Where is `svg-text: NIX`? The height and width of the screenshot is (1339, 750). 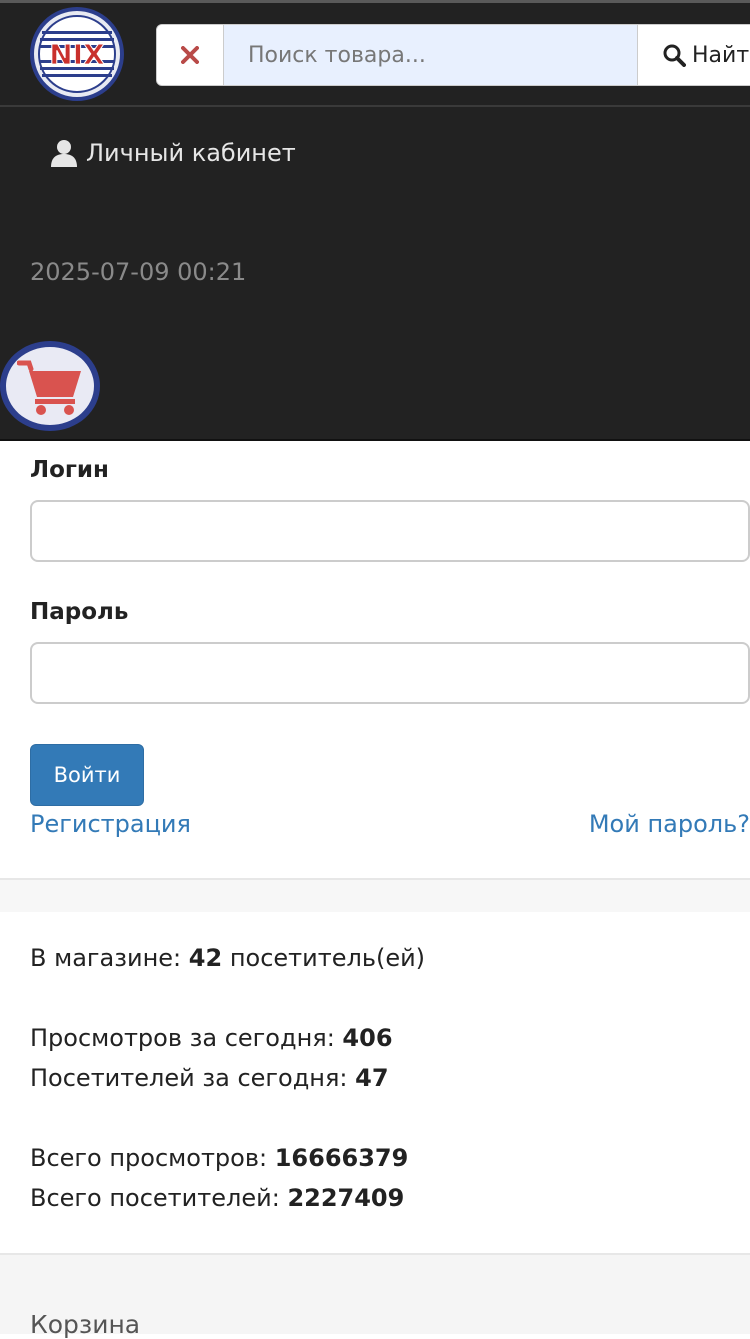 svg-text: NIX is located at coordinates (77, 54).